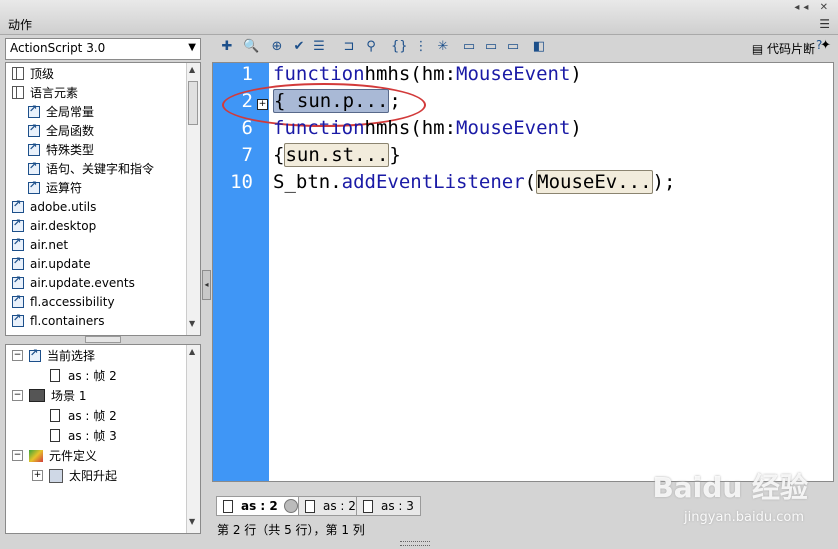 The image size is (838, 549). I want to click on collapse-selection-icon: ⋮, so click(421, 47).